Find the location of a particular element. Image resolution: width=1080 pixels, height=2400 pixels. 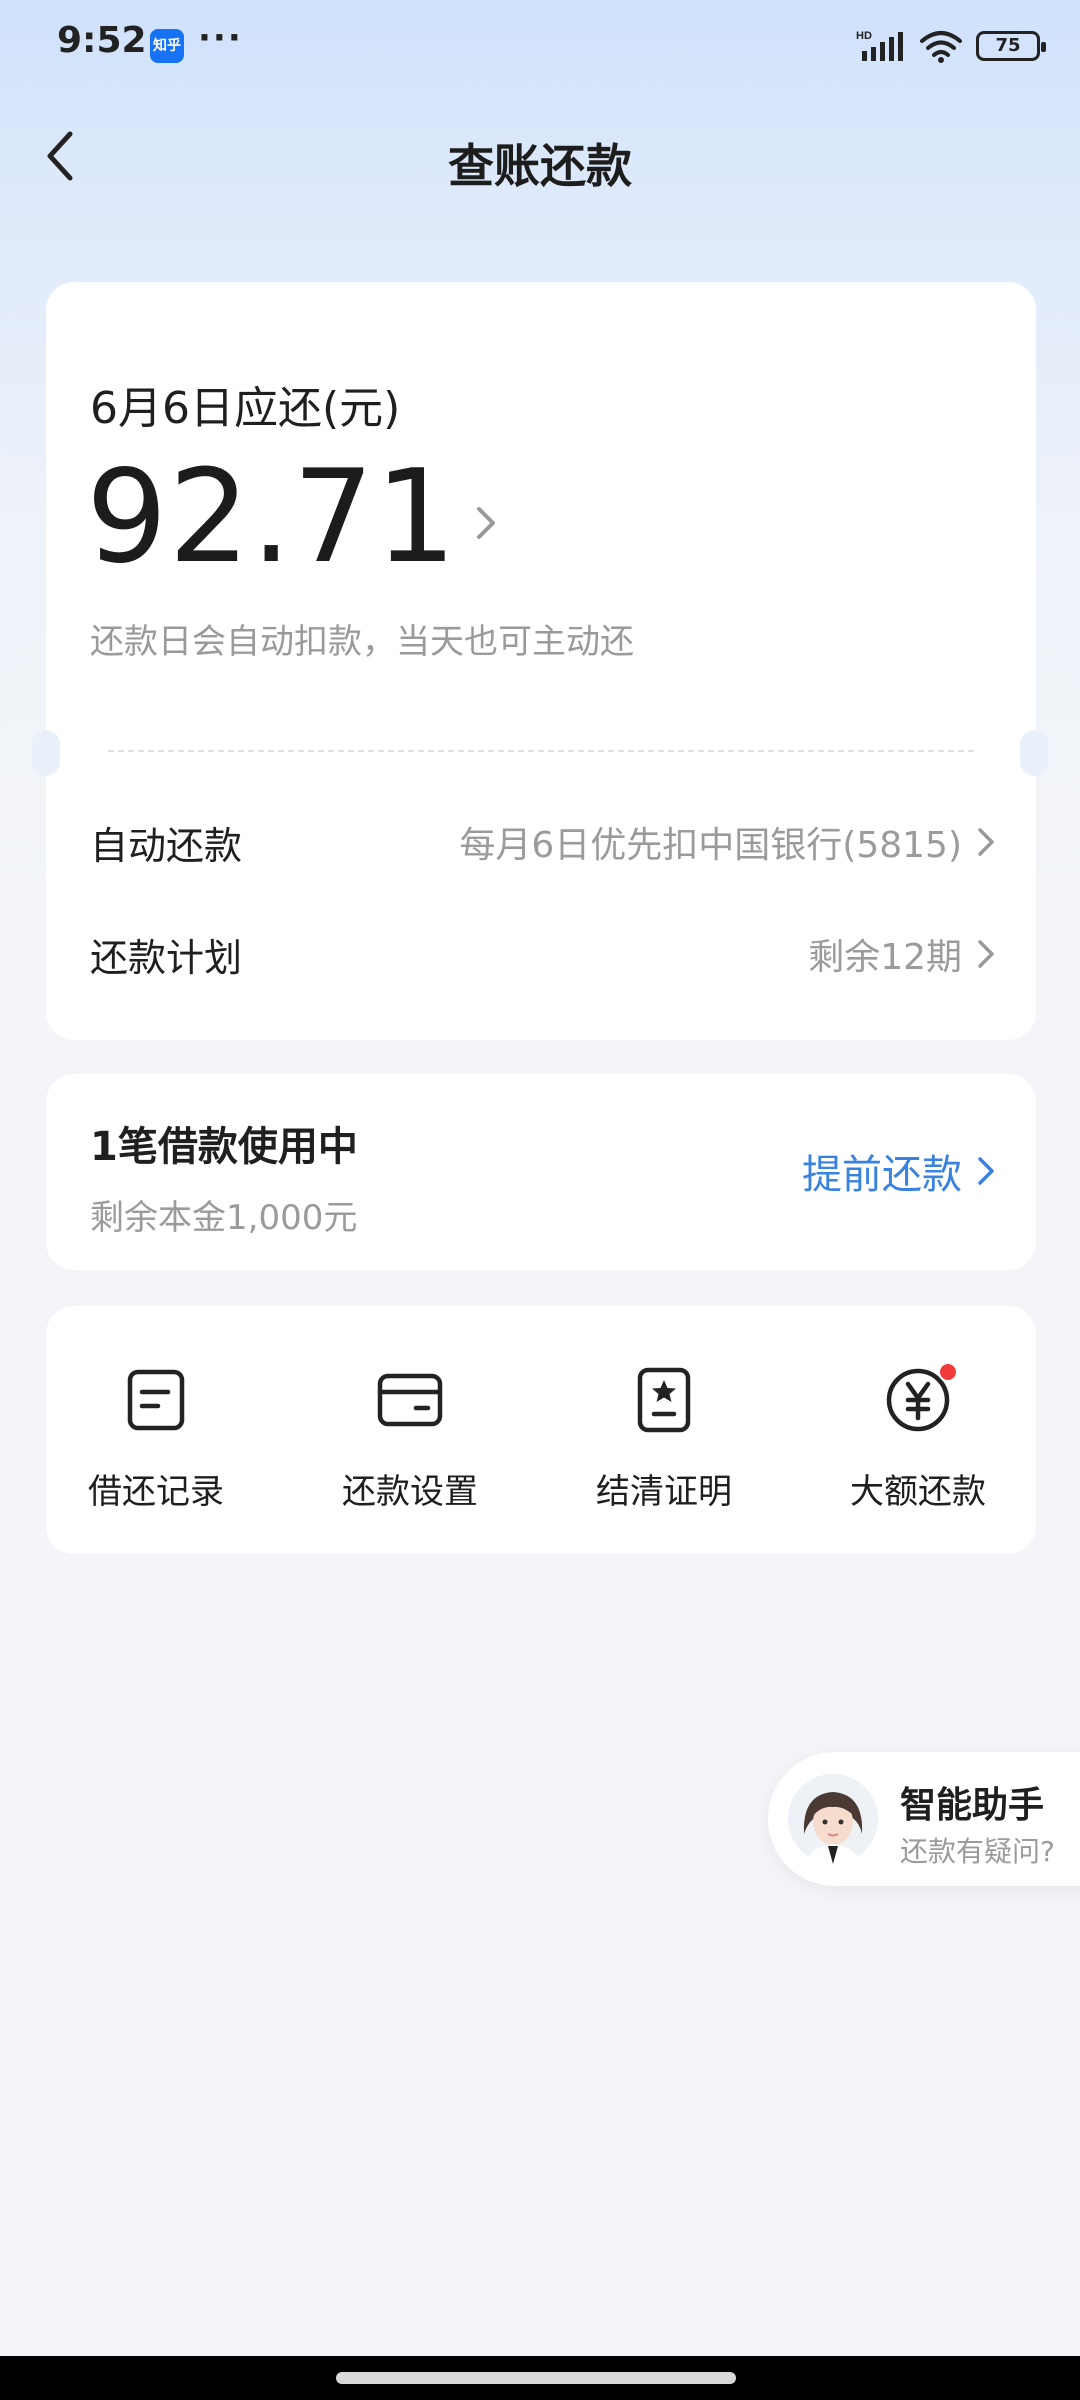

smart-assistant-button: 智能助手 还款有疑问? is located at coordinates (924, 1819).